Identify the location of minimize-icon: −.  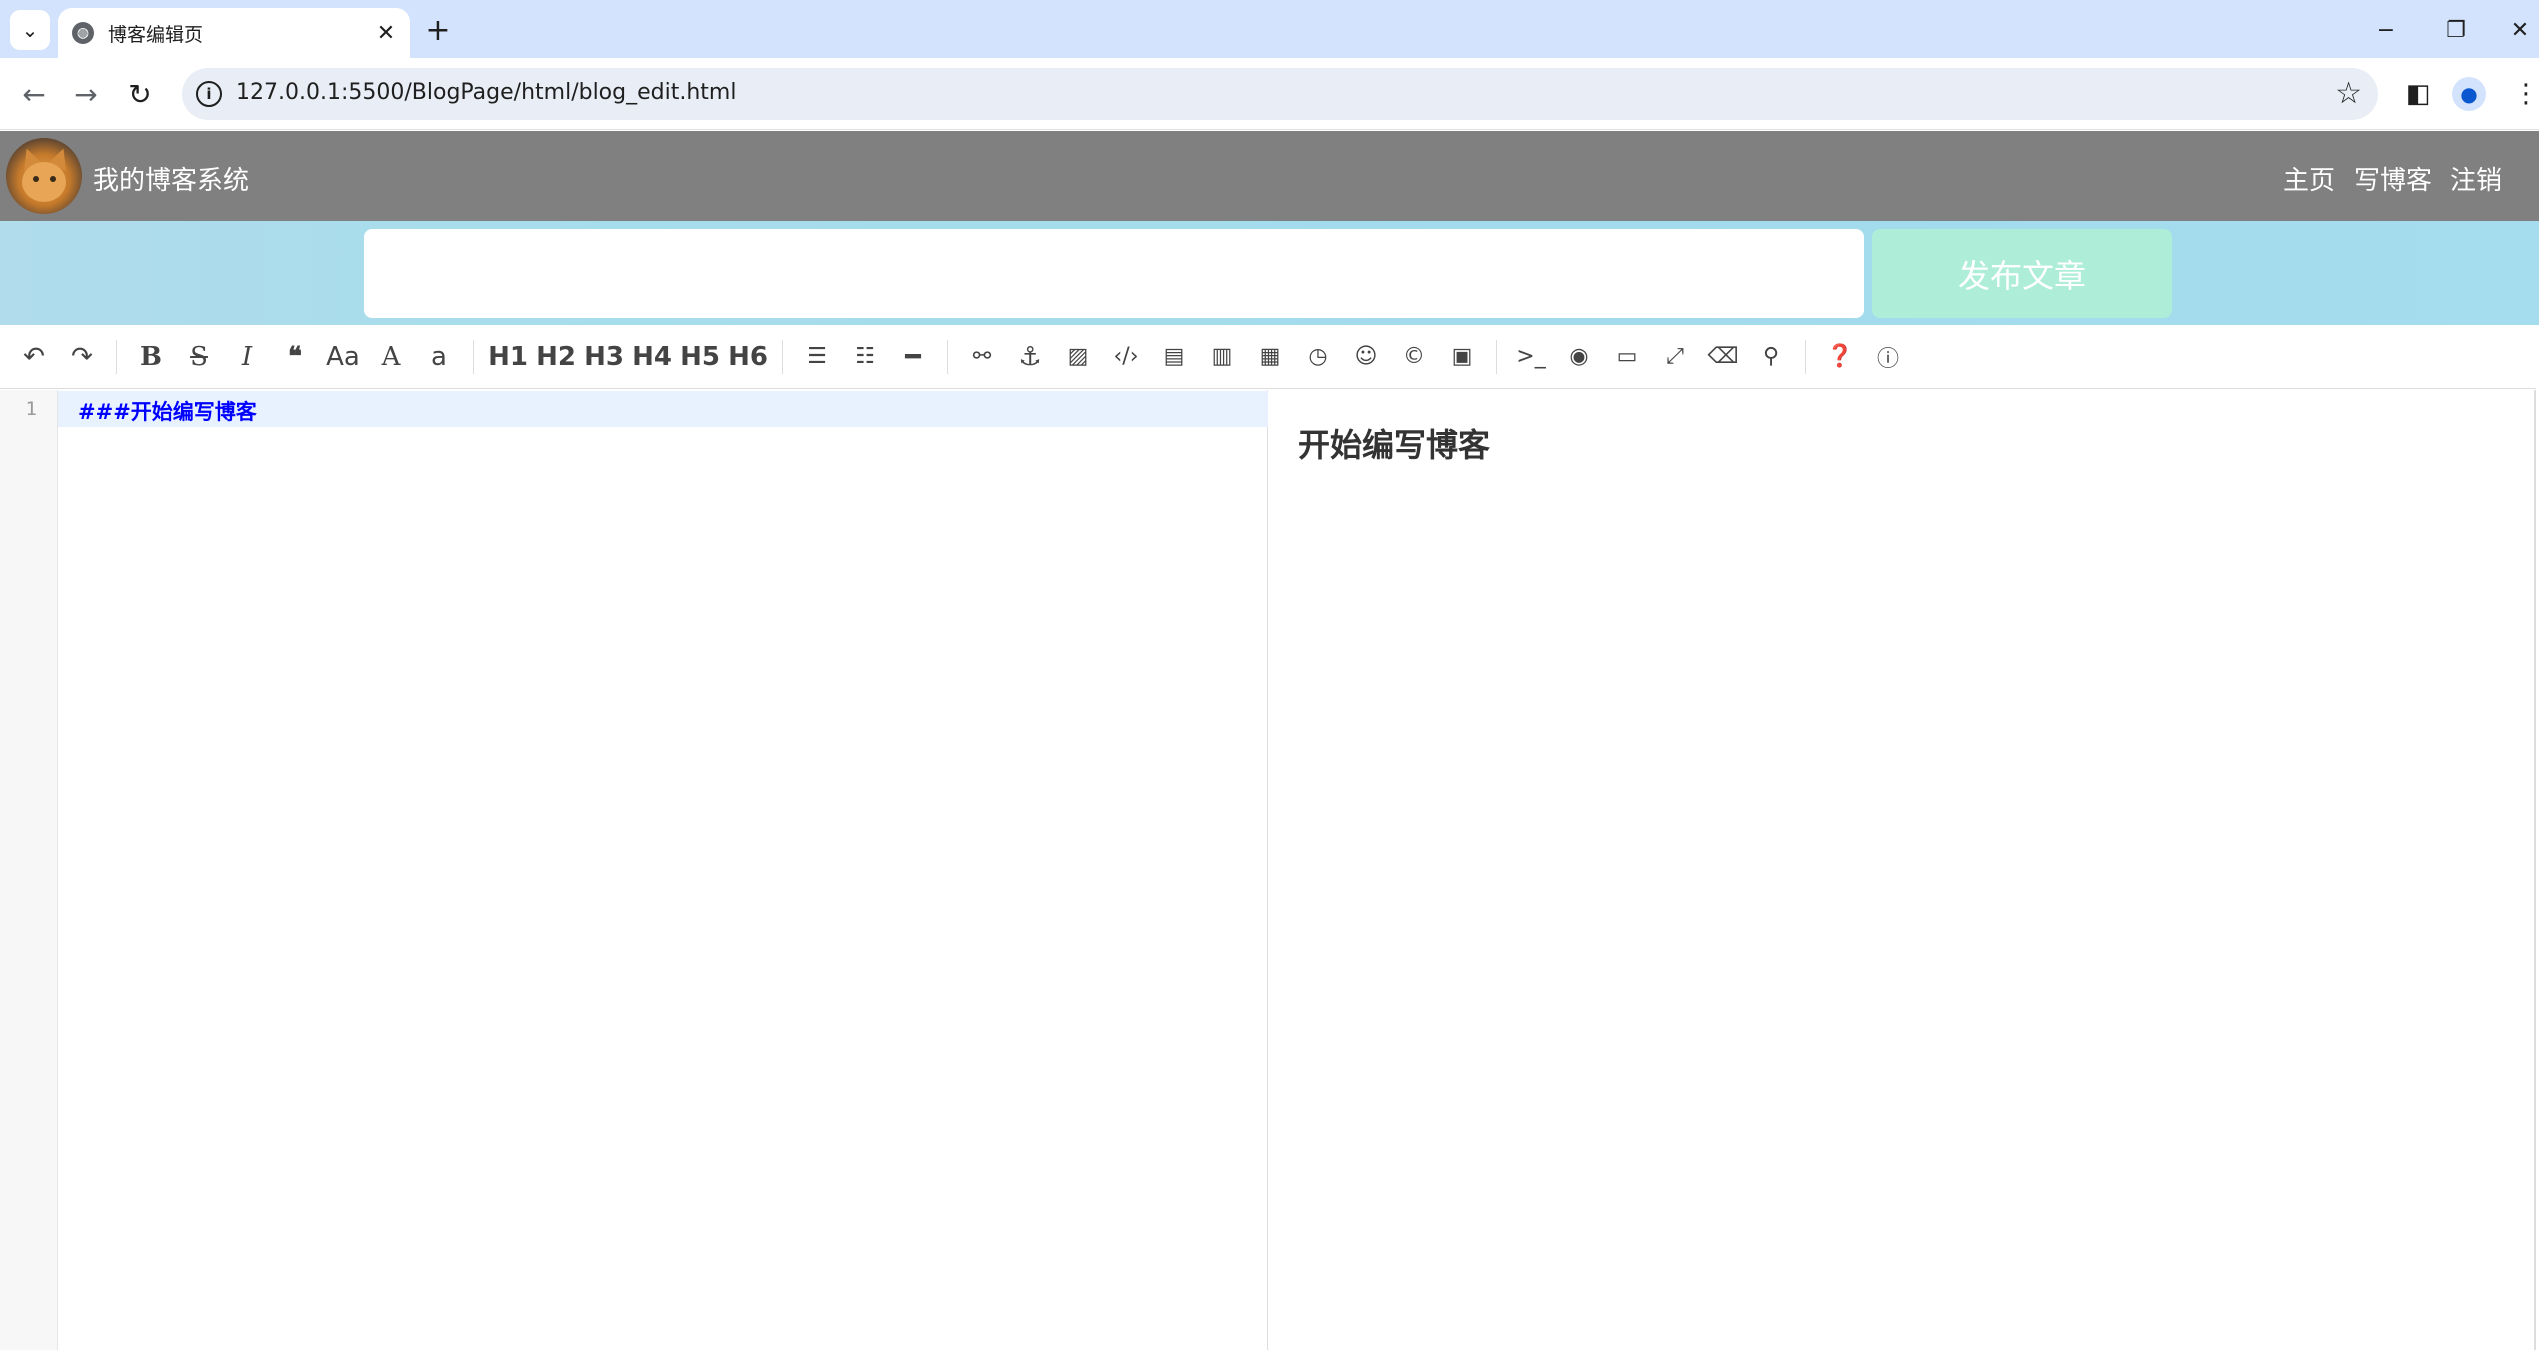
(2386, 30).